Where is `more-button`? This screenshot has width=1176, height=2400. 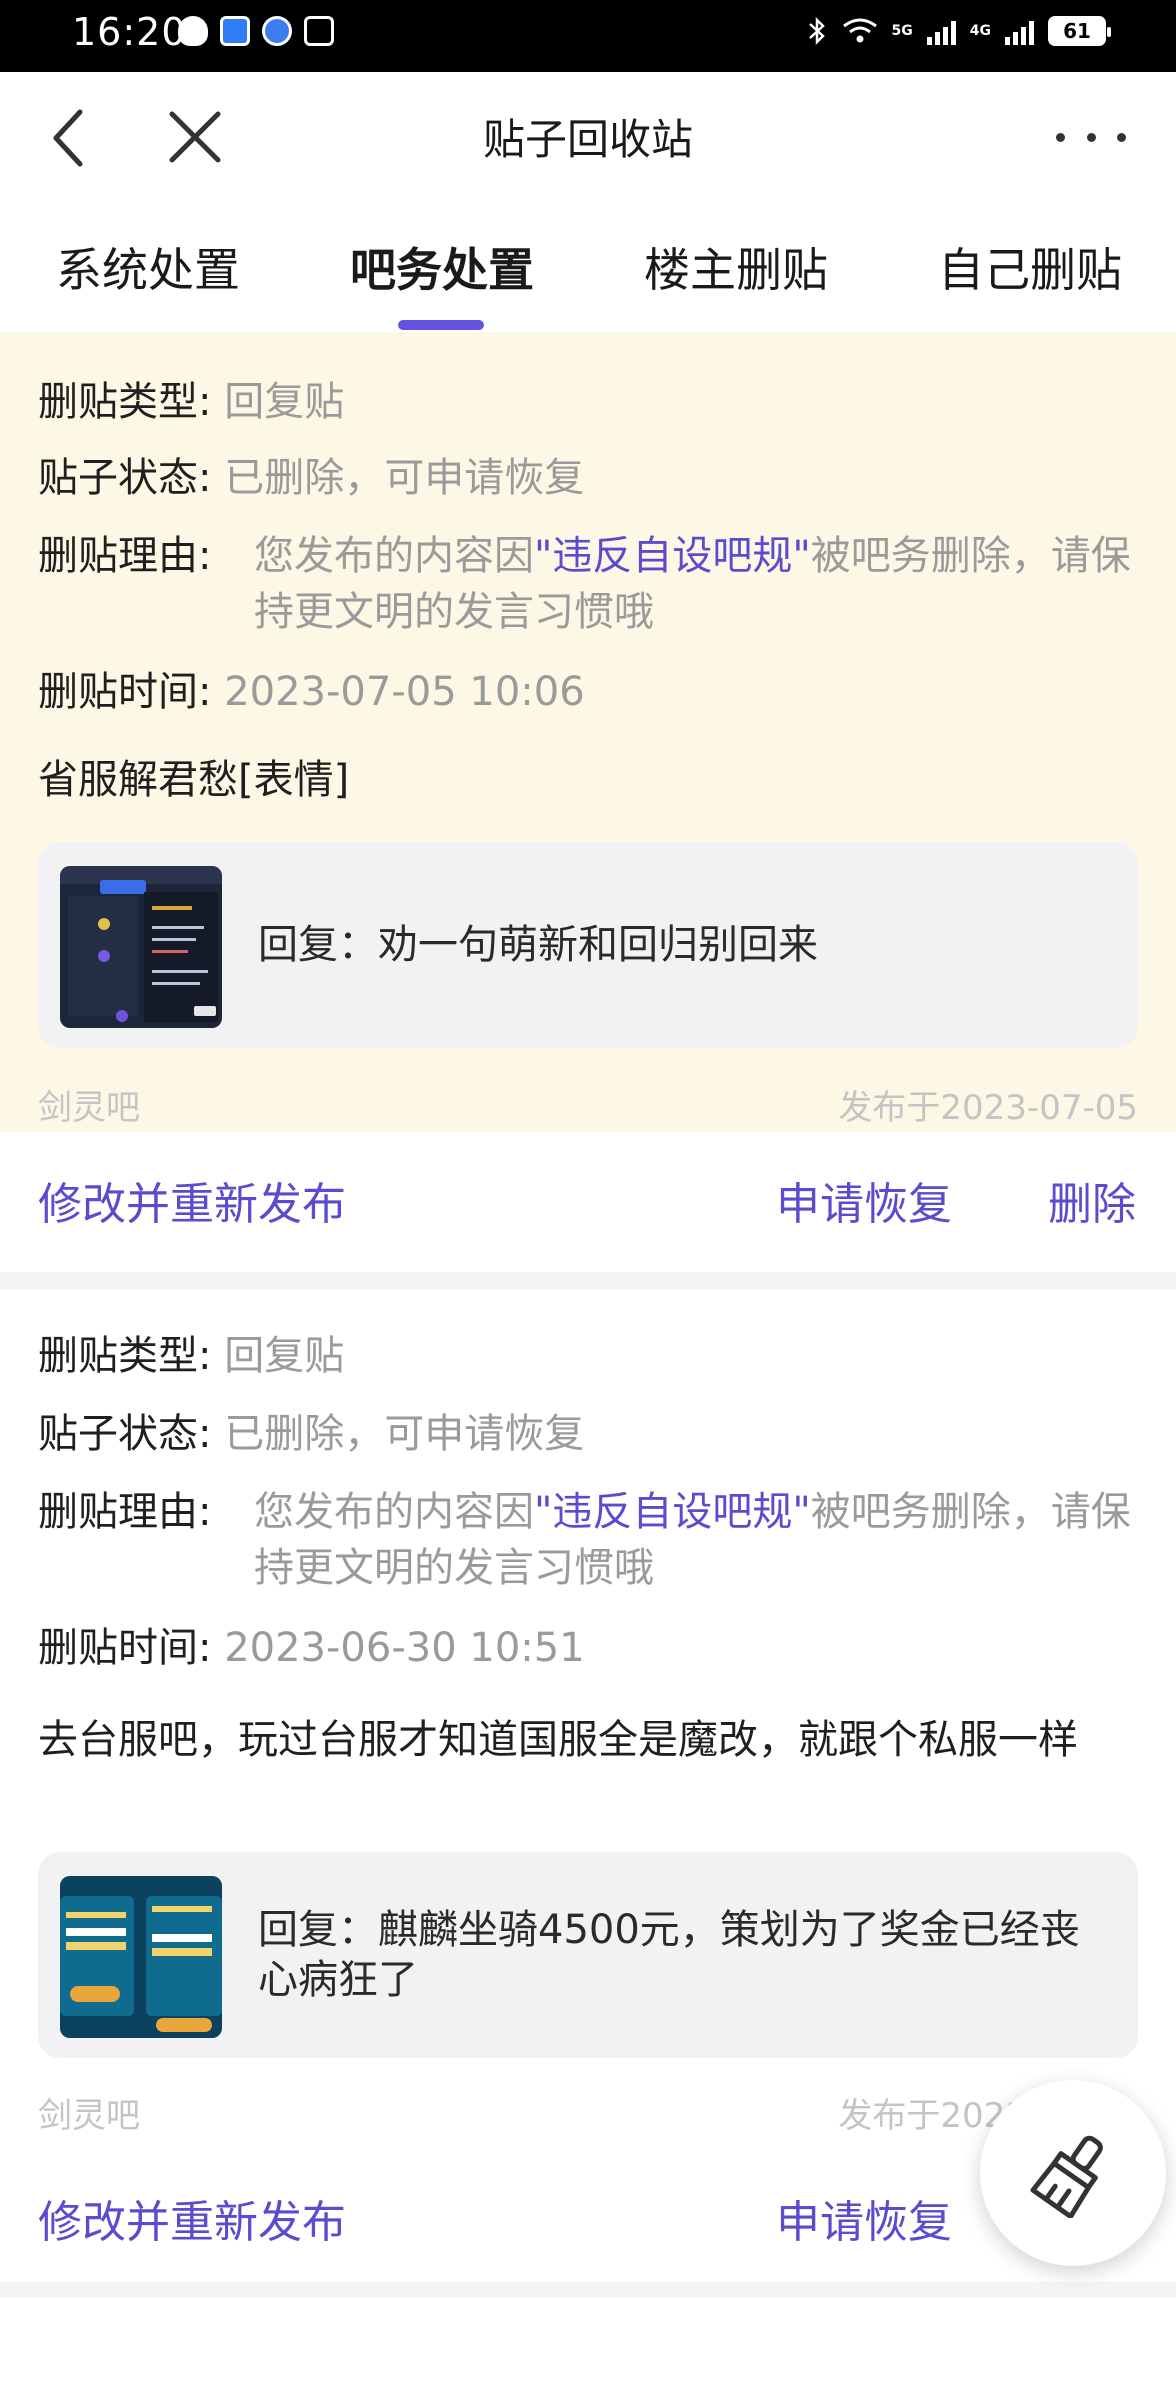
more-button is located at coordinates (1091, 137).